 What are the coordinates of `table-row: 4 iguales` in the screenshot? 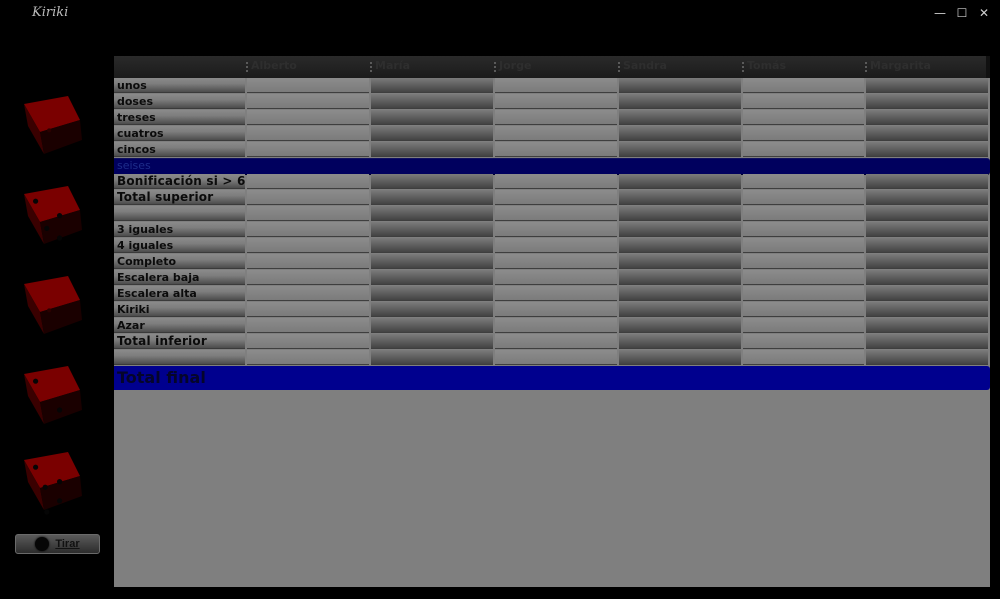 It's located at (552, 246).